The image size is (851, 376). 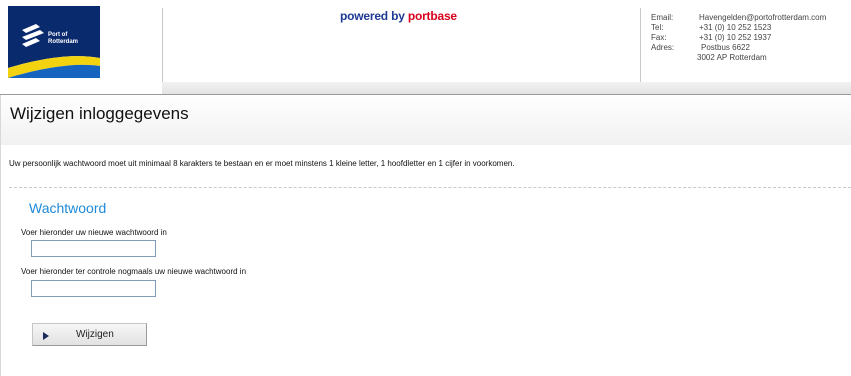 I want to click on logo-cell: Port of Rotterdam, so click(x=81, y=41).